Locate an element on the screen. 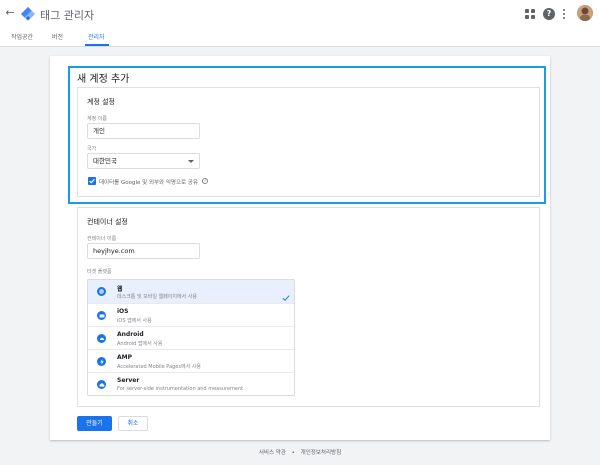 Image resolution: width=600 pixels, height=465 pixels. platform-name: 웹 is located at coordinates (120, 289).